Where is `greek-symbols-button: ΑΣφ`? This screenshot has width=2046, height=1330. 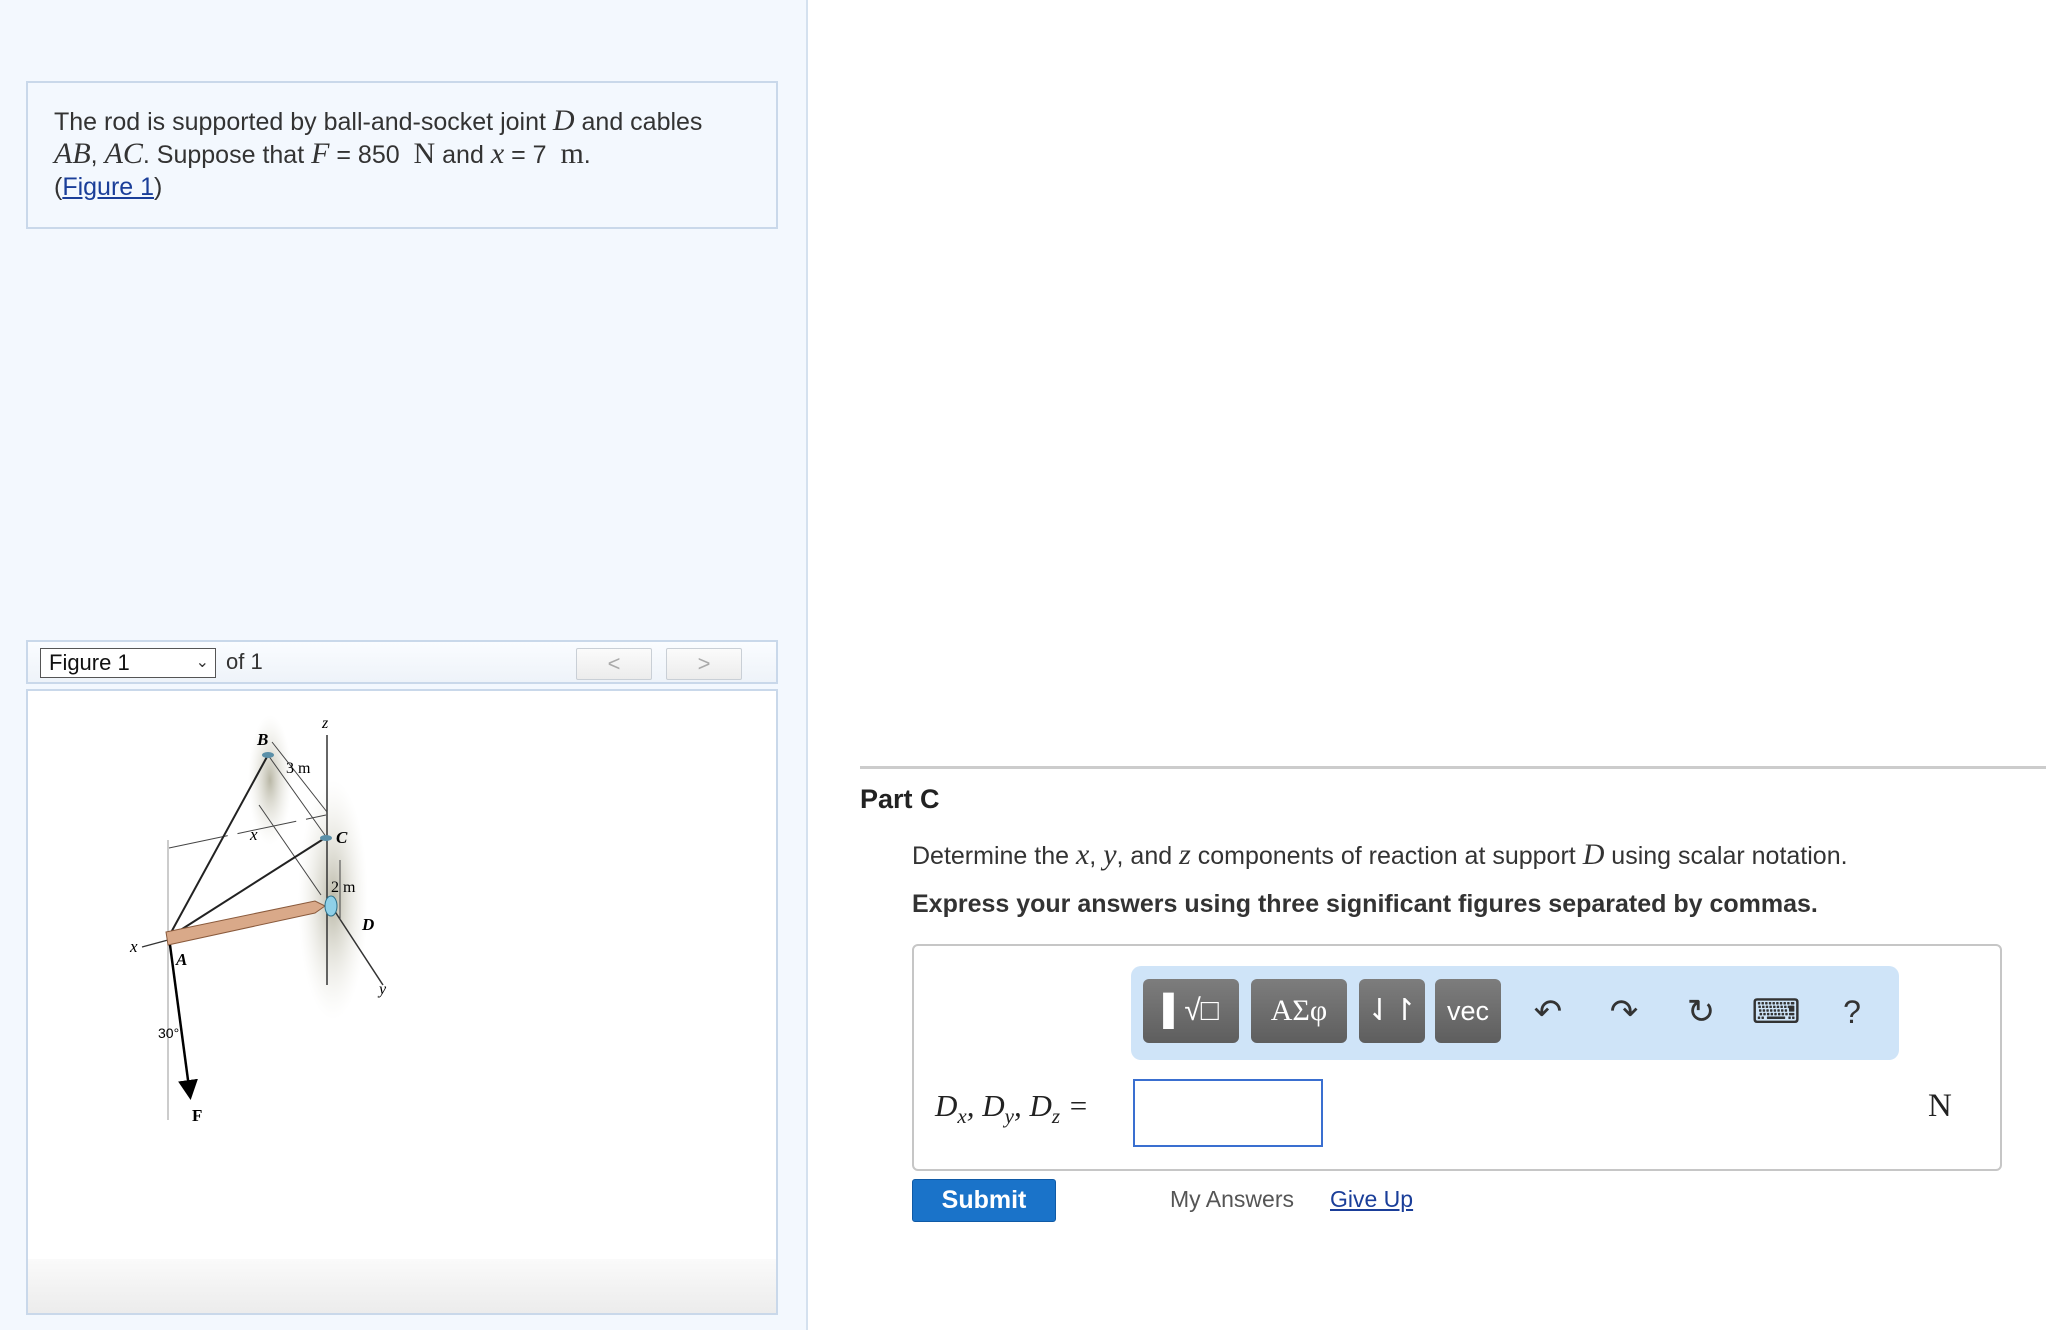 greek-symbols-button: ΑΣφ is located at coordinates (1299, 1011).